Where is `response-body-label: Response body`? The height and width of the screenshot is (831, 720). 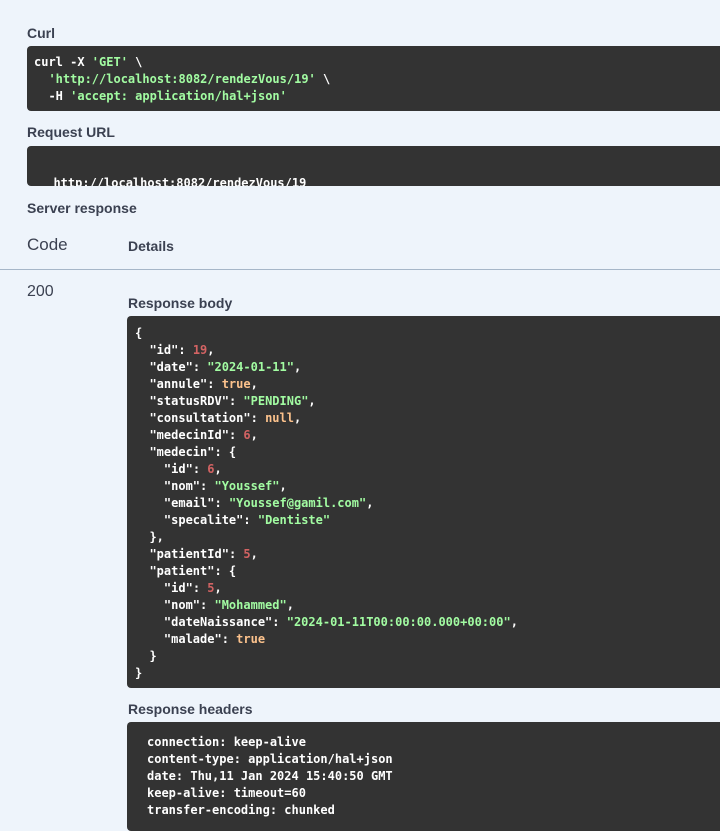
response-body-label: Response body is located at coordinates (180, 303).